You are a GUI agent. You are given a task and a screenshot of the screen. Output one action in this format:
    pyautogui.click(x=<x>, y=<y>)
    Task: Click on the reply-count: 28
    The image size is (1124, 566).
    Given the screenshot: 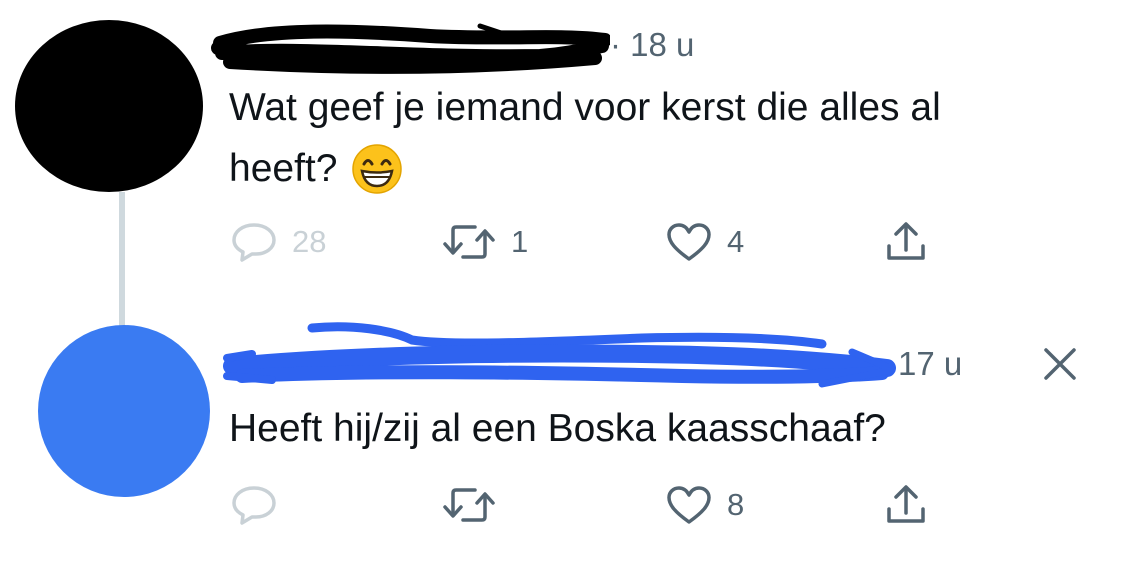 What is the action you would take?
    pyautogui.click(x=309, y=241)
    